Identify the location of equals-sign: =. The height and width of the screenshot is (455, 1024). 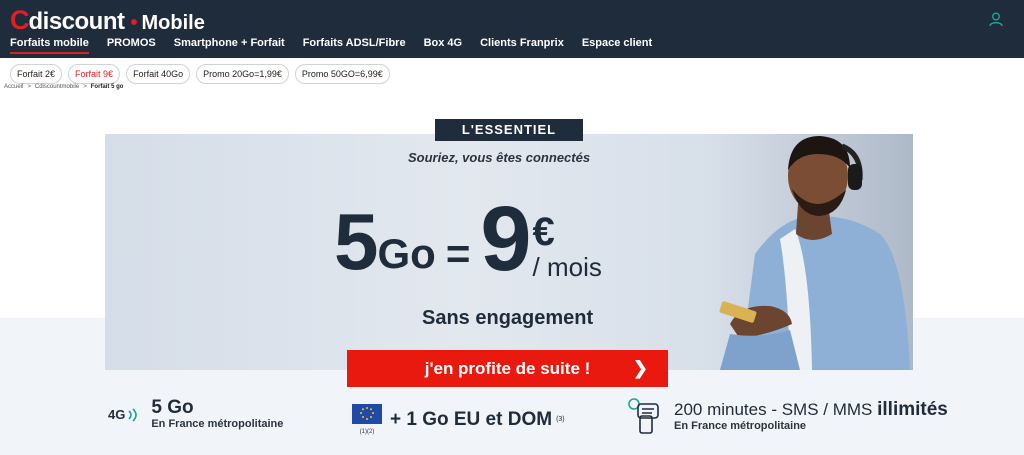
(458, 253).